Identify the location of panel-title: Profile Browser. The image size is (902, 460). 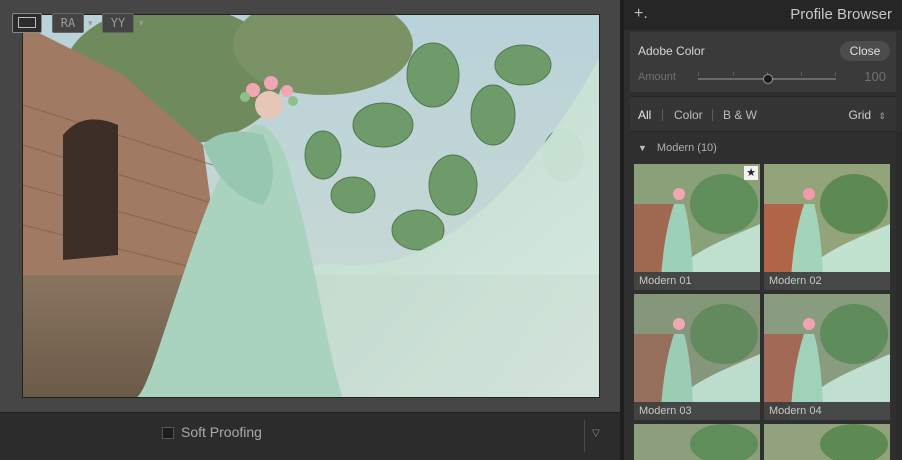
(841, 14).